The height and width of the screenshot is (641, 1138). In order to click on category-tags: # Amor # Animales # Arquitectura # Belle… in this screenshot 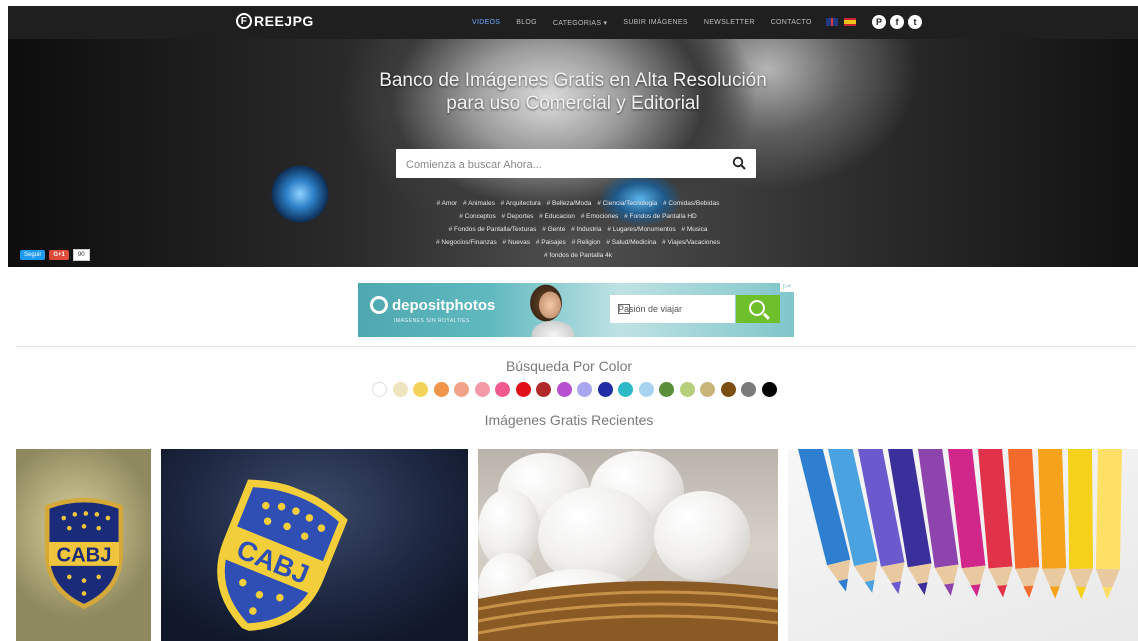, I will do `click(578, 229)`.